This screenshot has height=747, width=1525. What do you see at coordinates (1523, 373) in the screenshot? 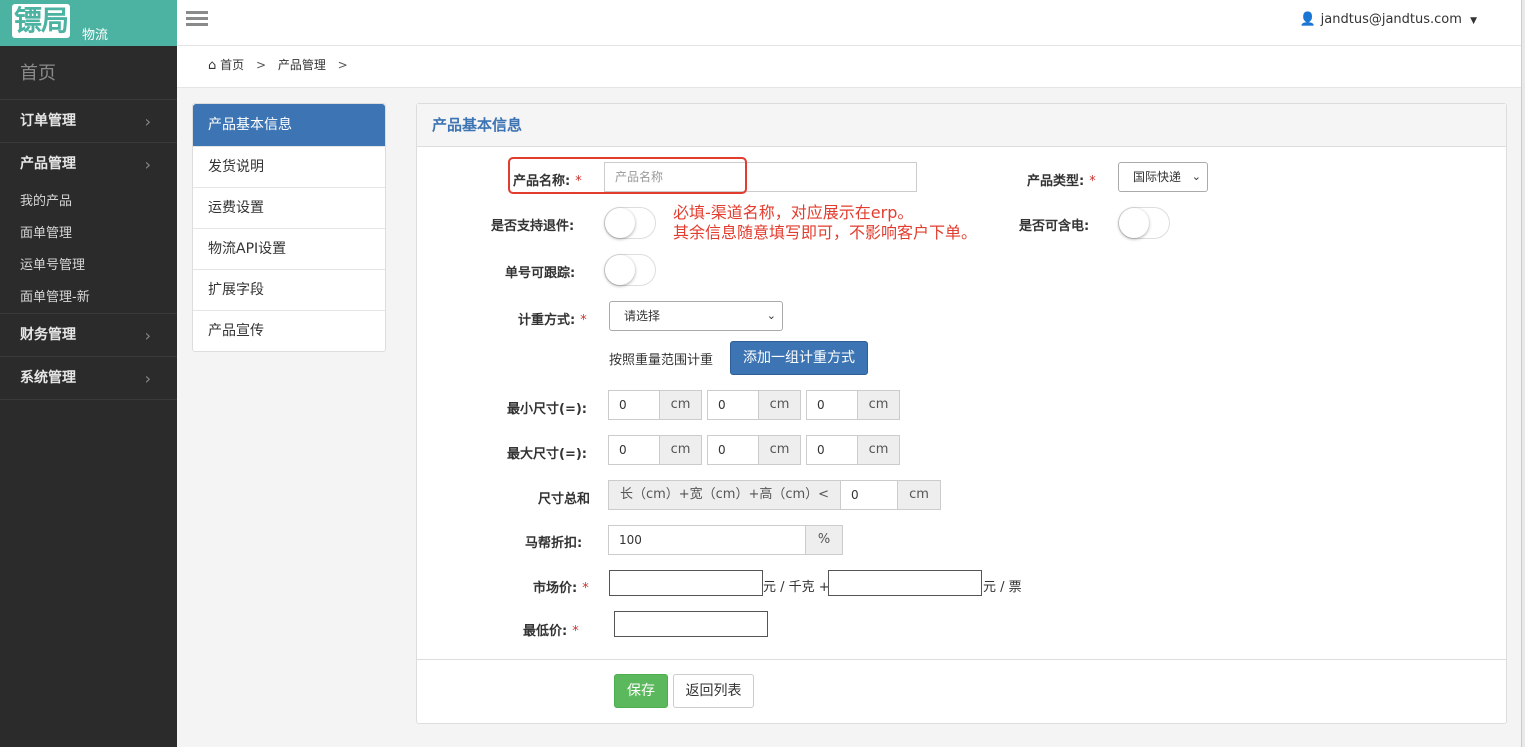
I see `window-edge` at bounding box center [1523, 373].